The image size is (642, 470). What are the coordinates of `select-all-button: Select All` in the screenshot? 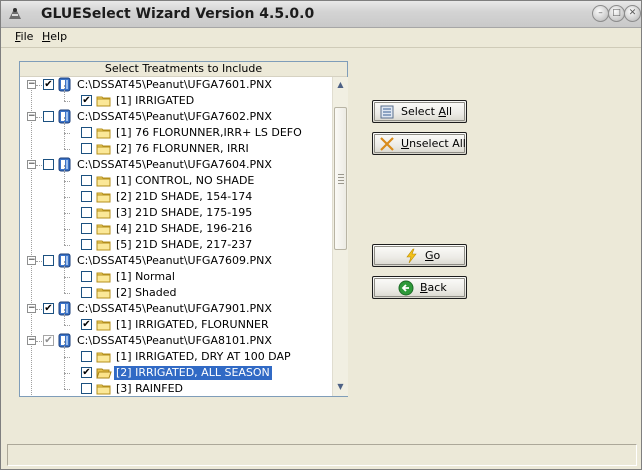 It's located at (419, 111).